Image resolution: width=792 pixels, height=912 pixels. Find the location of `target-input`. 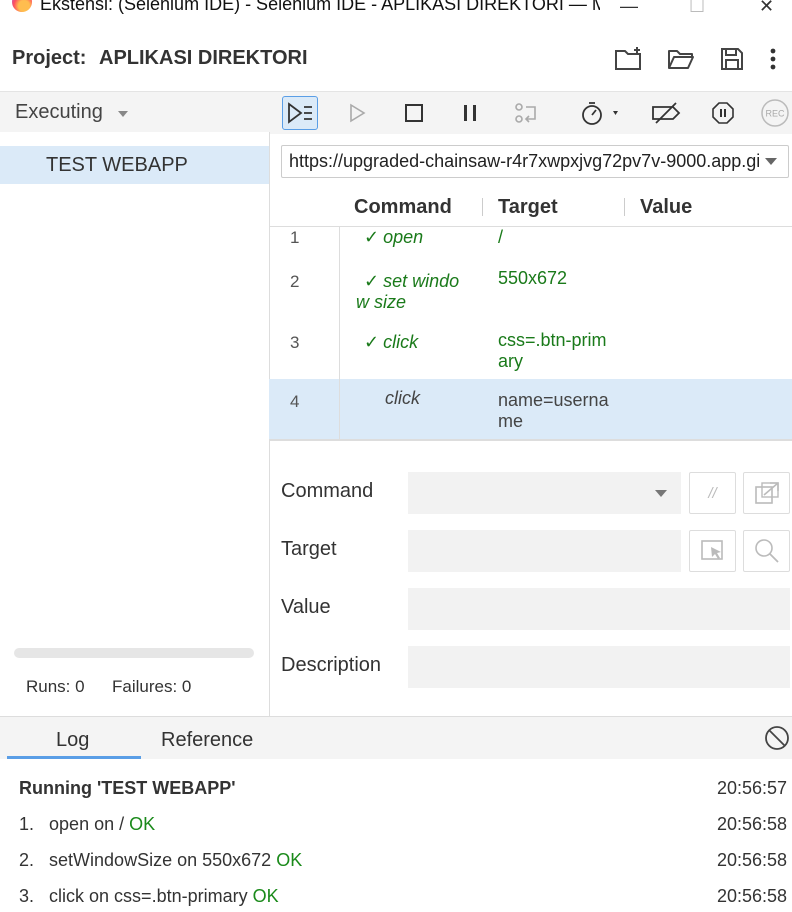

target-input is located at coordinates (544, 551).